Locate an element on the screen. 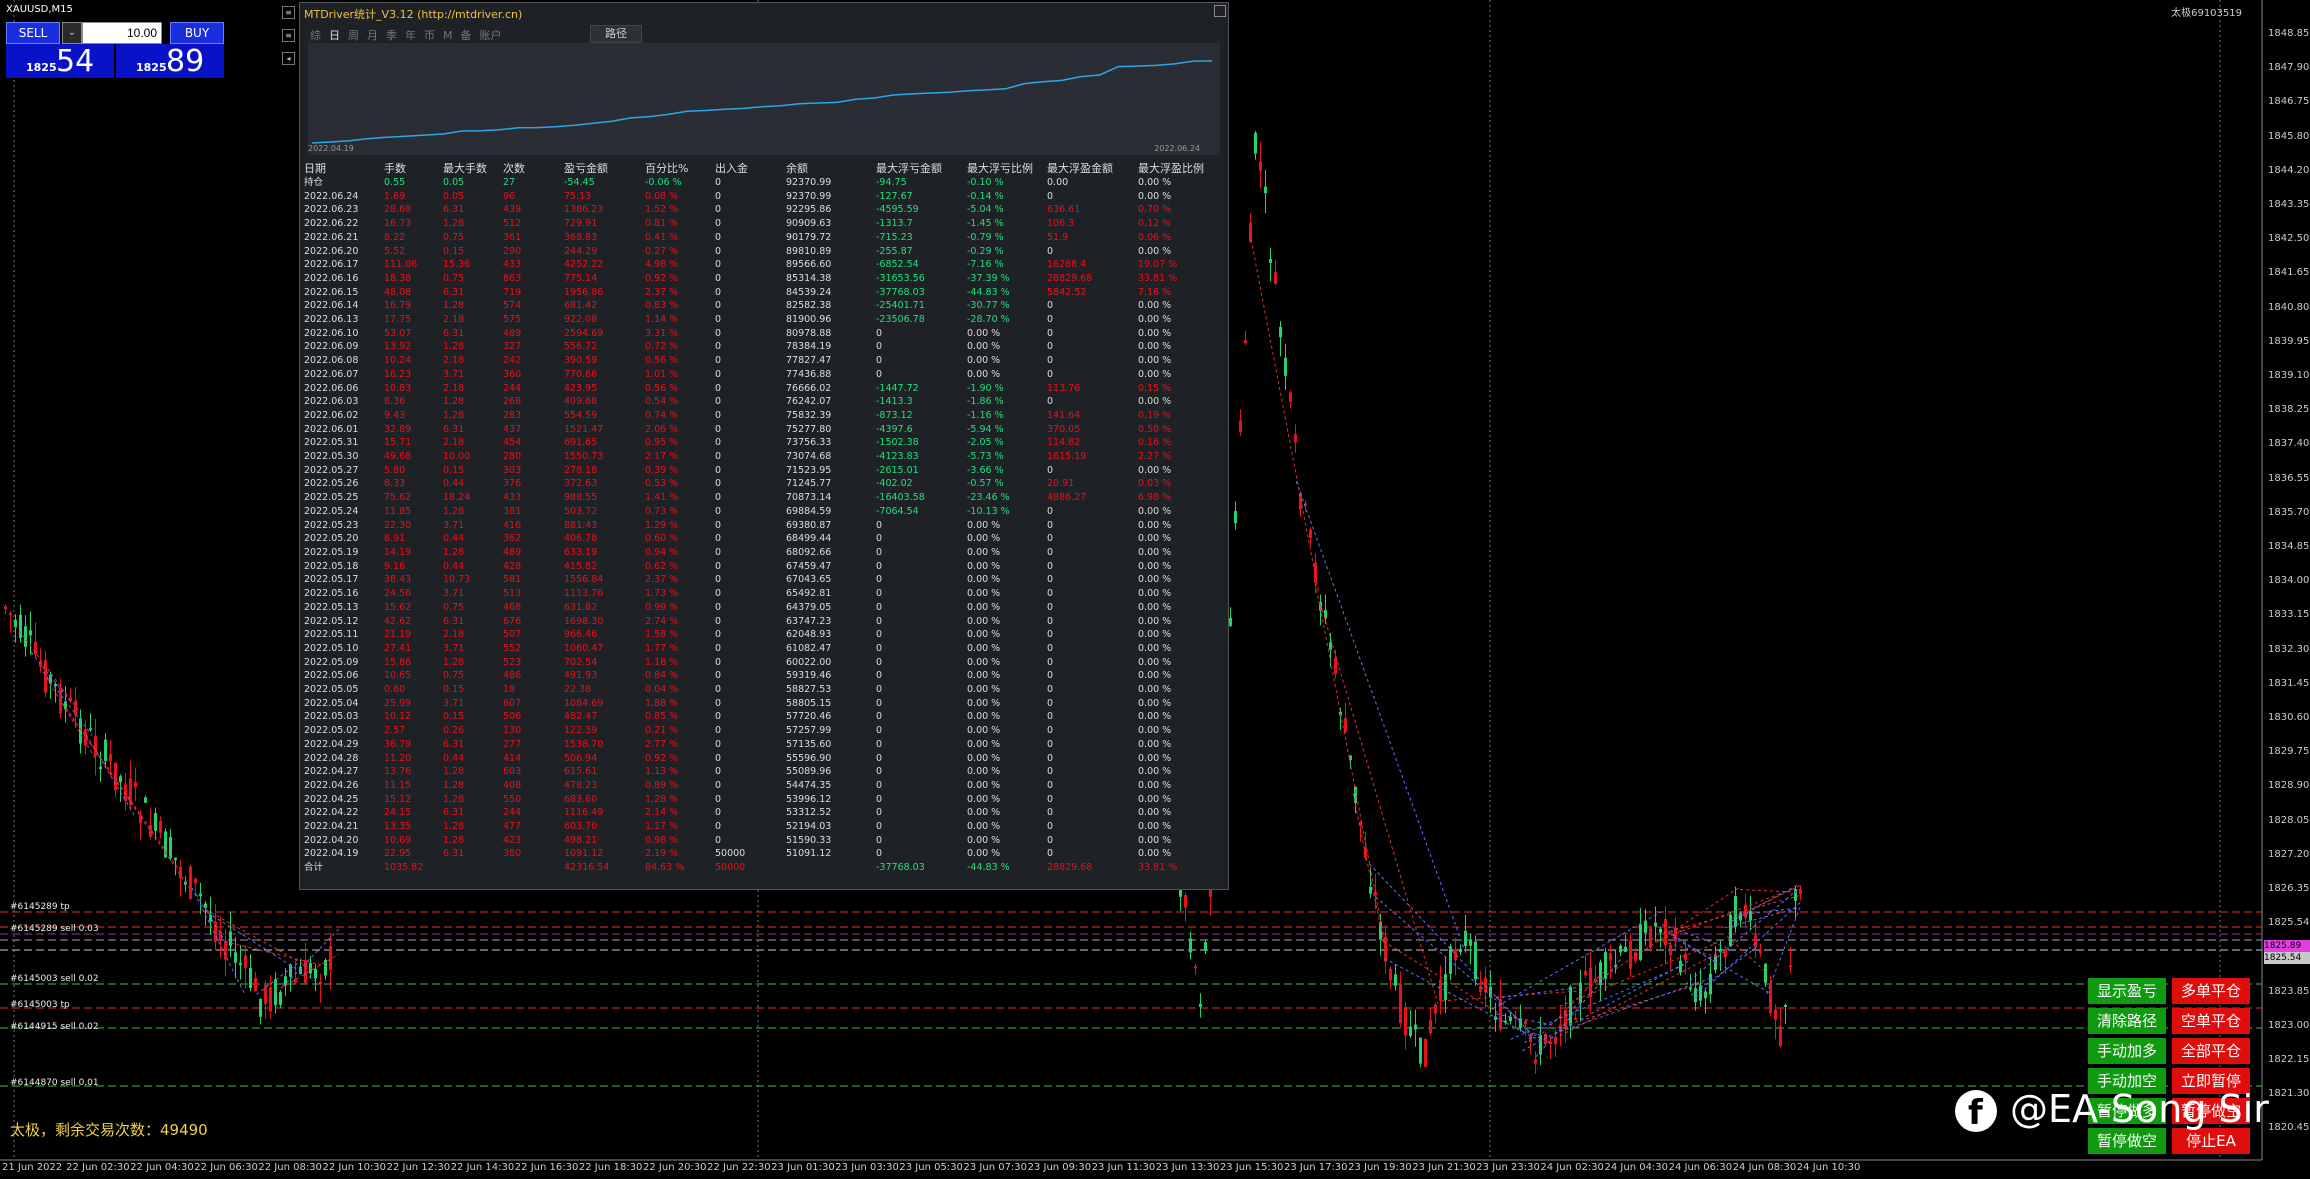 Image resolution: width=2310 pixels, height=1179 pixels. table-cell: 0.04 % is located at coordinates (662, 690).